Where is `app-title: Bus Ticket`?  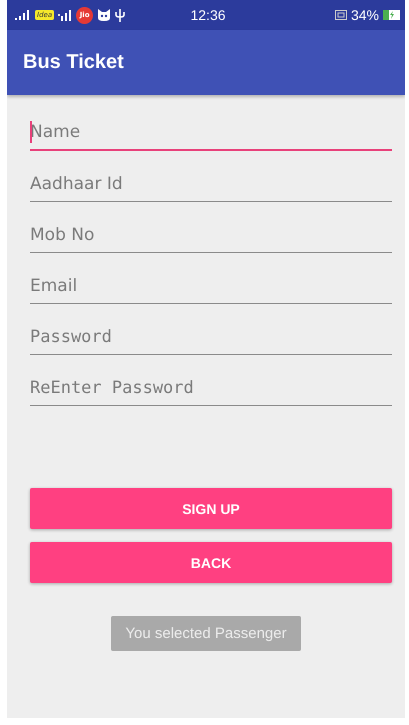
app-title: Bus Ticket is located at coordinates (73, 62).